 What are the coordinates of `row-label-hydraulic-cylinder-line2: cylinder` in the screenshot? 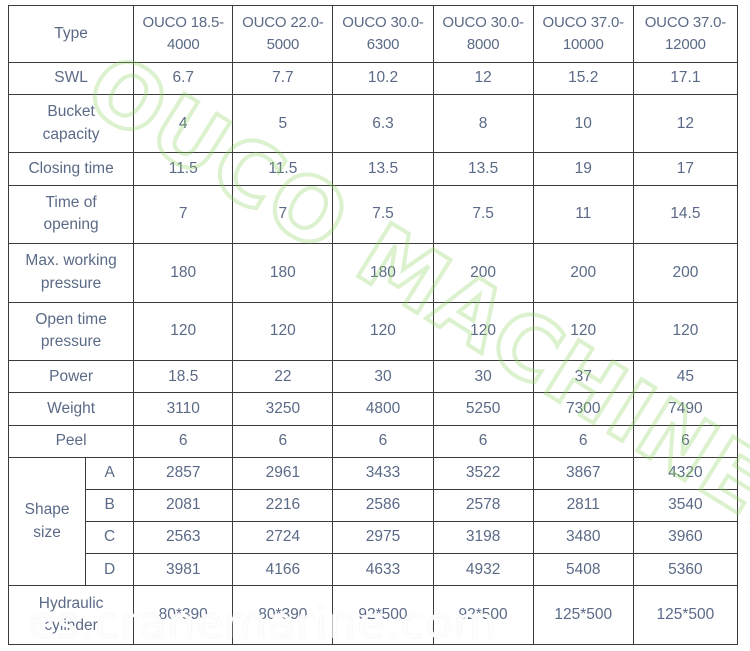 It's located at (71, 626).